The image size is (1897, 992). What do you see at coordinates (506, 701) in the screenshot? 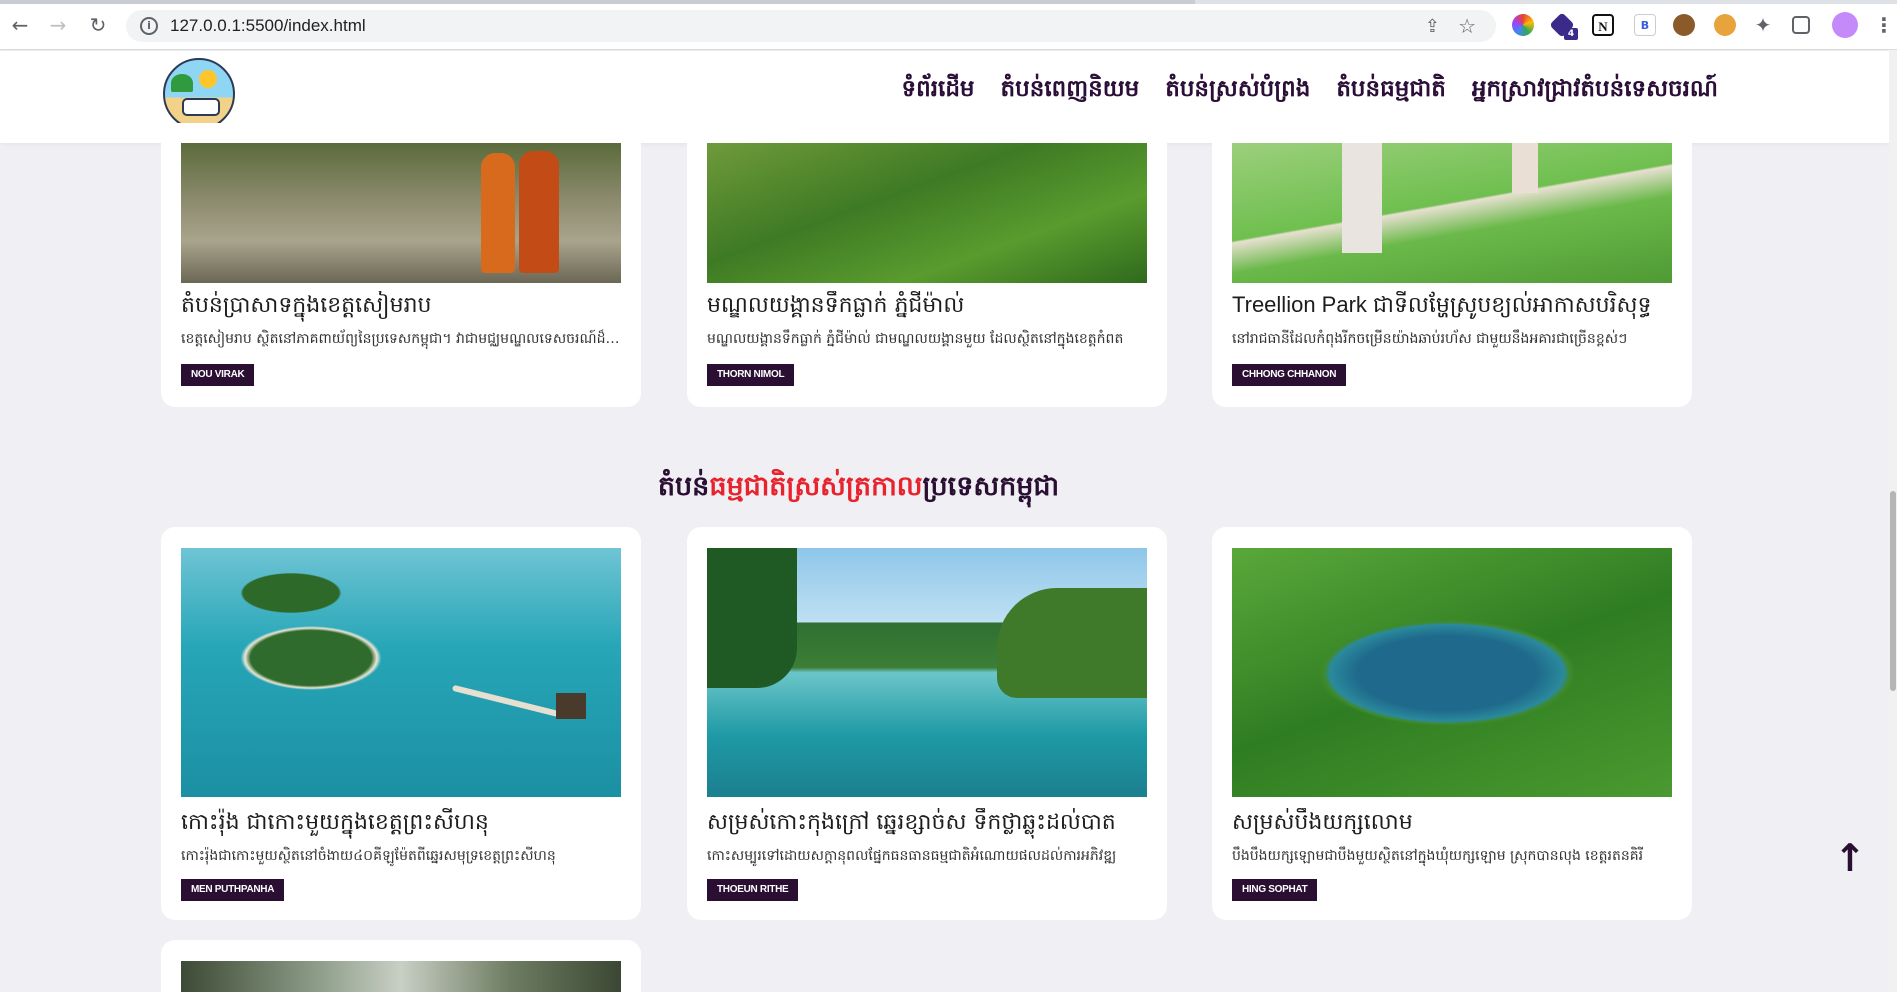
I see `pier` at bounding box center [506, 701].